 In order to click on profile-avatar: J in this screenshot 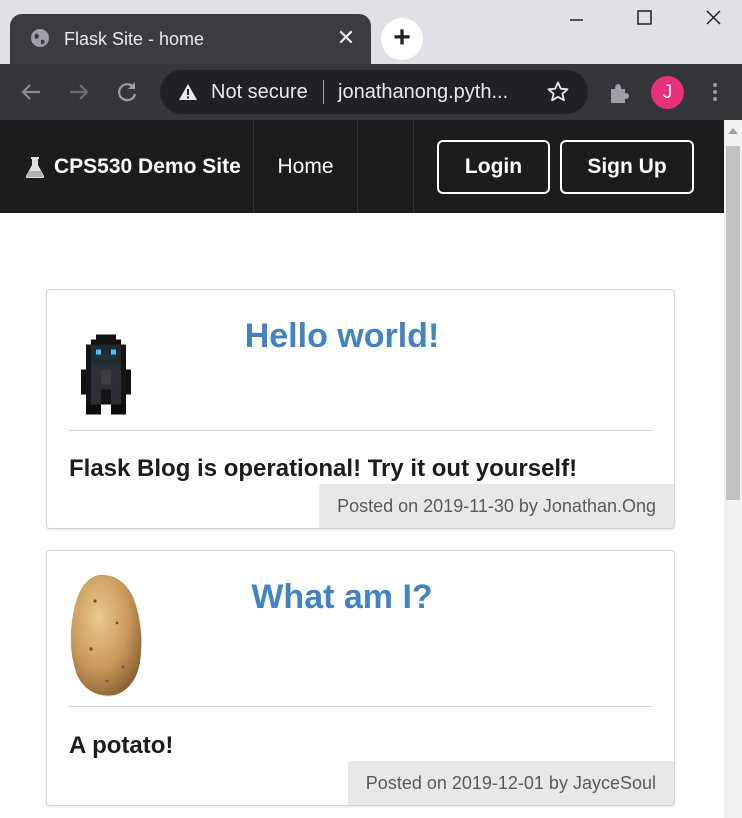, I will do `click(667, 92)`.